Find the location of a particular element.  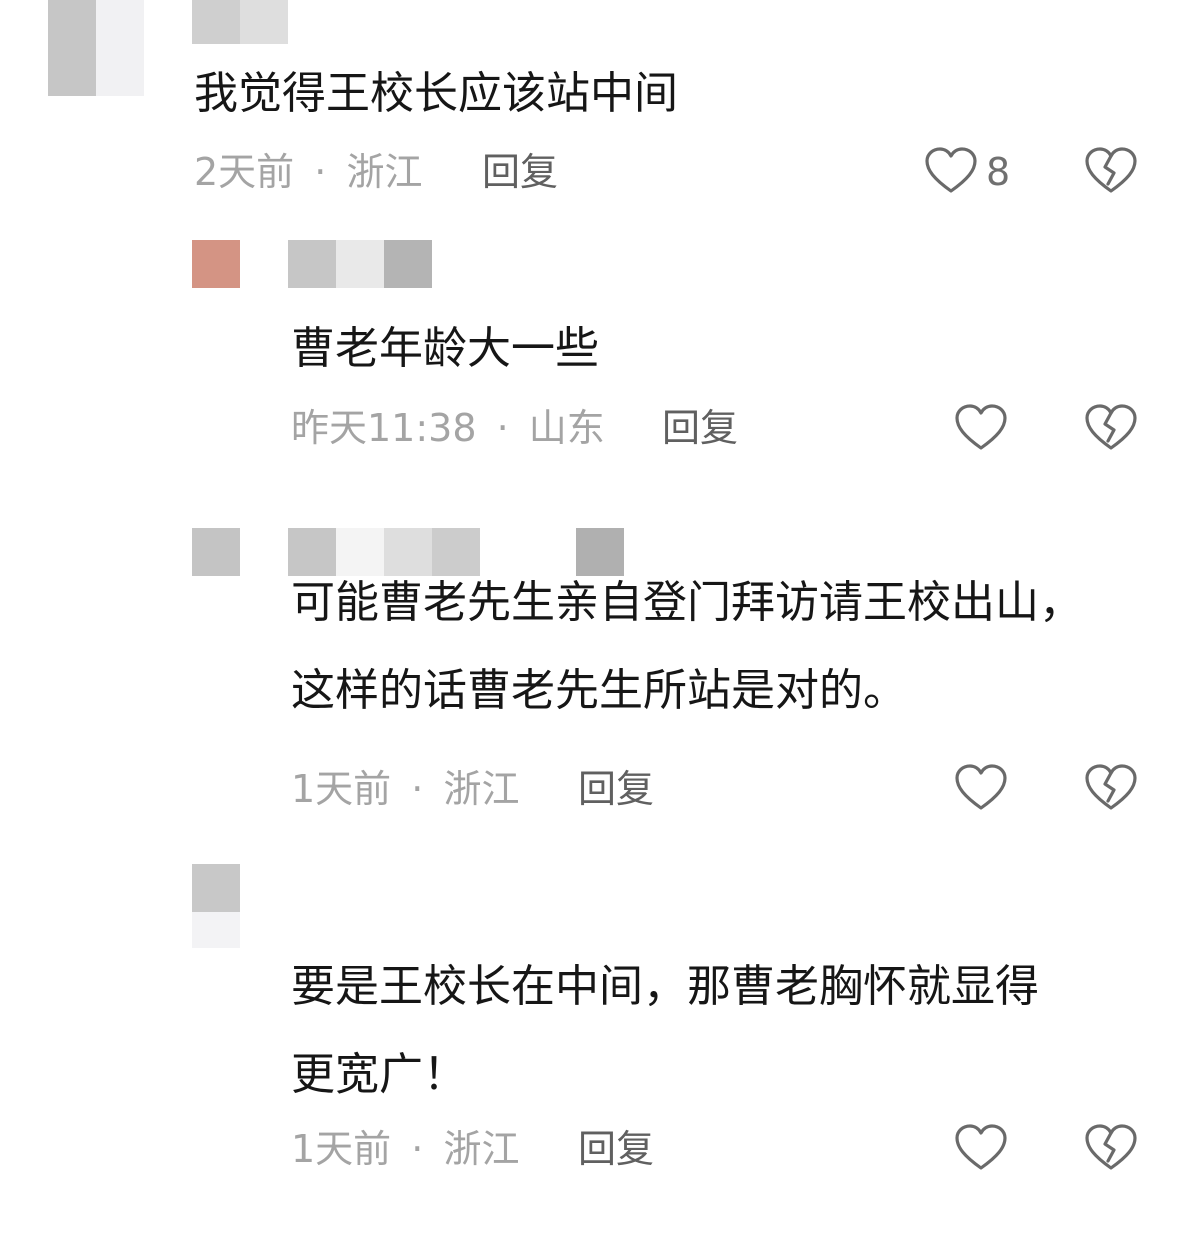

comment-line: 我觉得王校长应该站中间 is located at coordinates (436, 93).